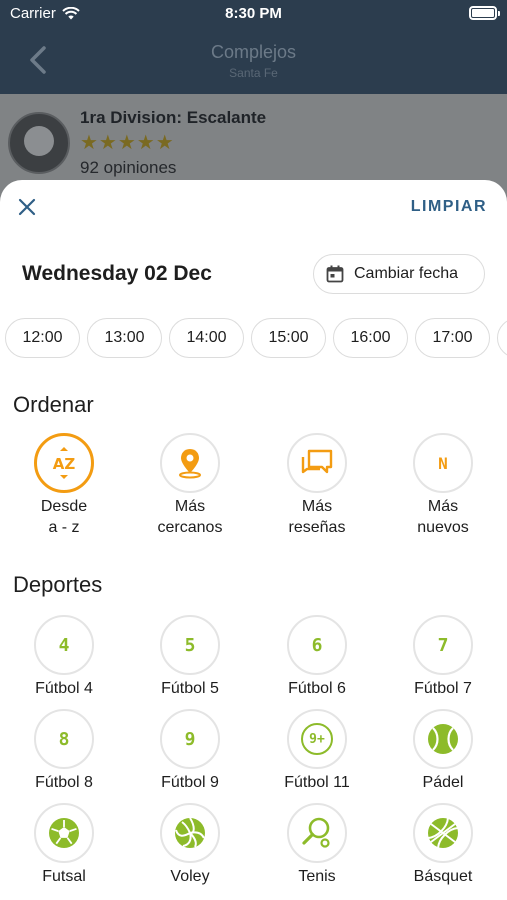 This screenshot has height=900, width=507. Describe the element at coordinates (64, 782) in the screenshot. I see `sport-label: Fútbol 8` at that location.